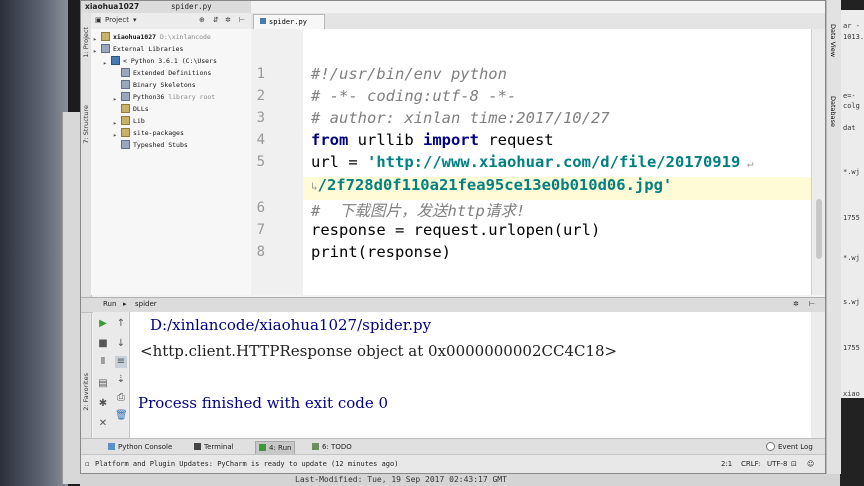 Image resolution: width=864 pixels, height=486 pixels. I want to click on background-dark-bar, so click(852, 5).